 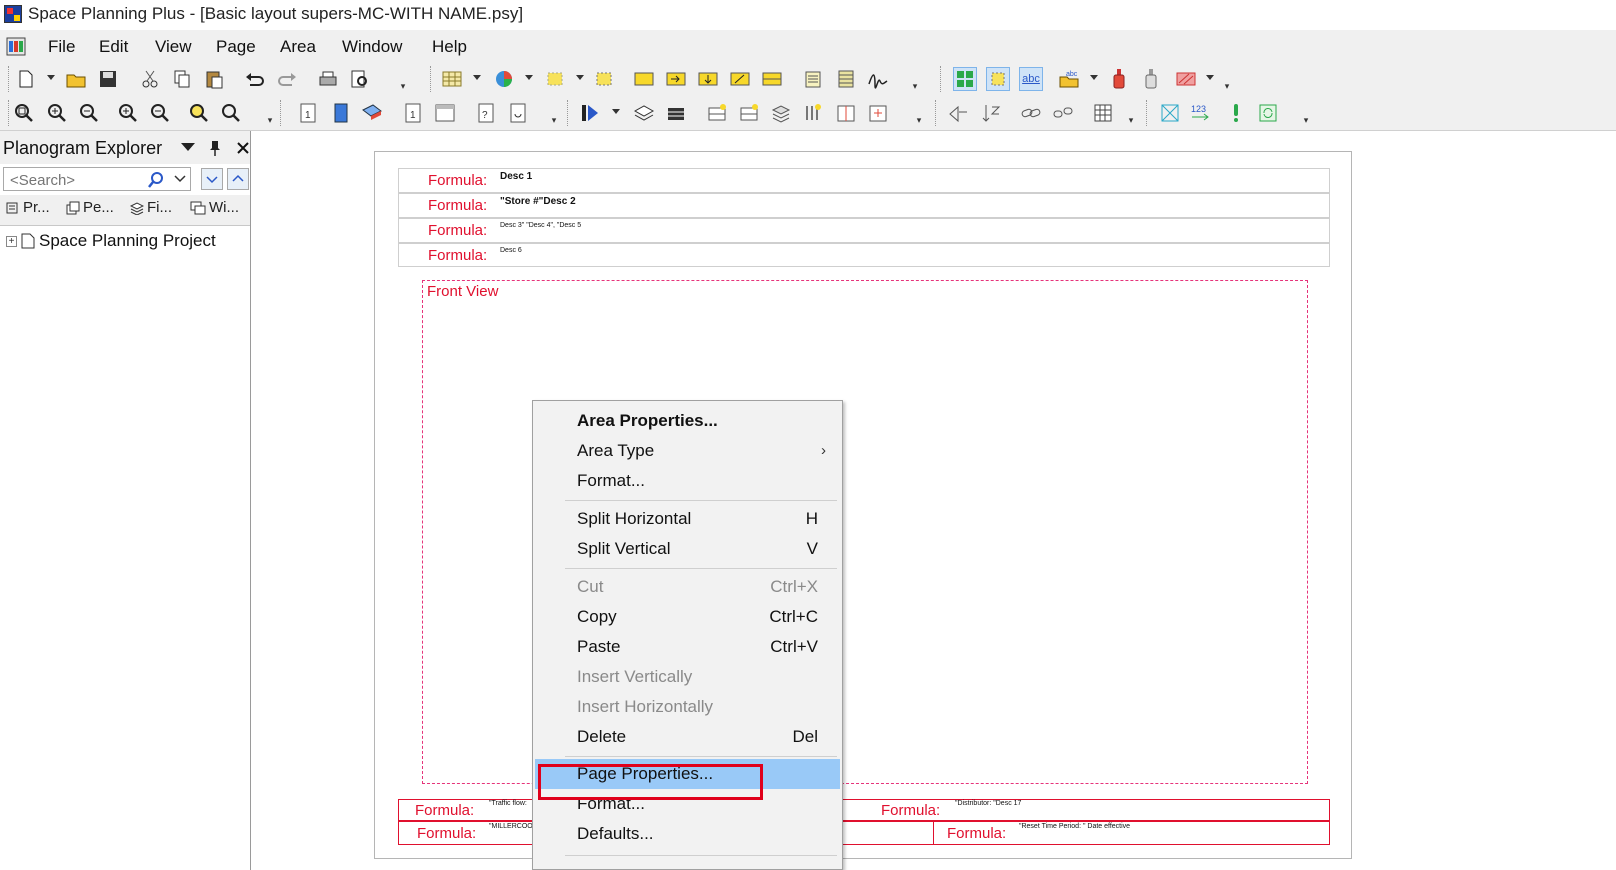 I want to click on zoom-out-icon, so click(x=89, y=113).